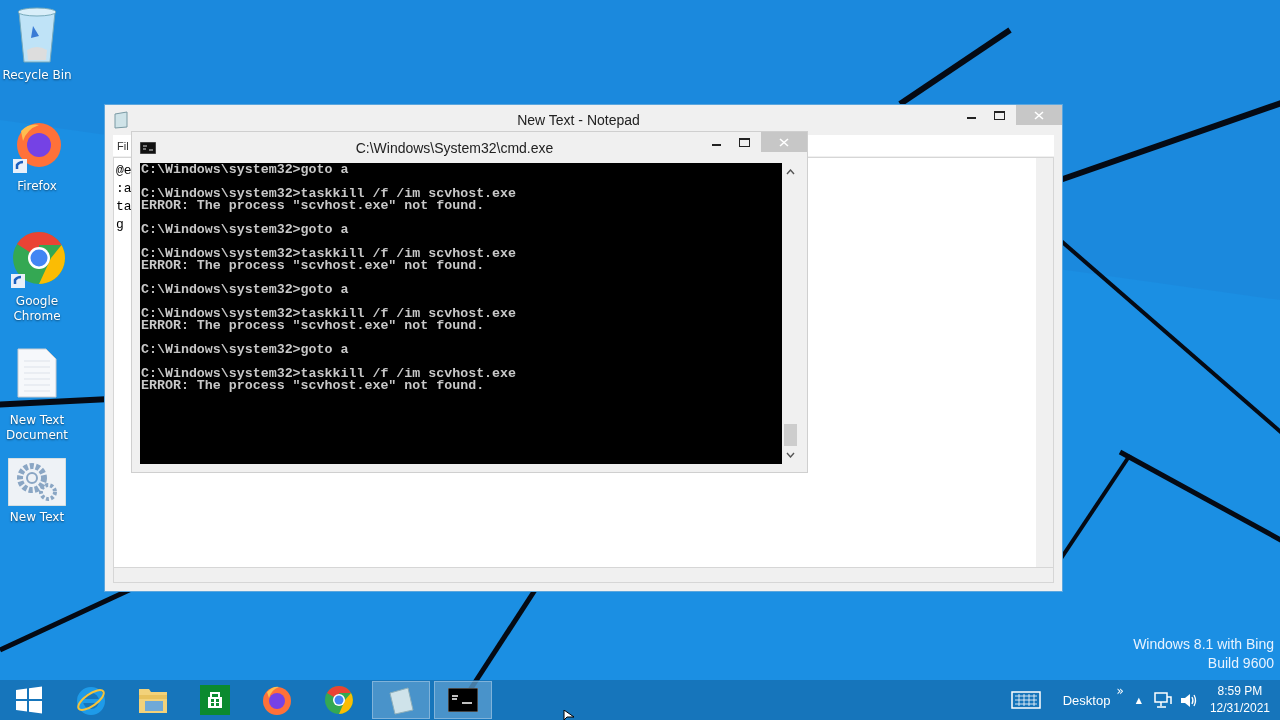  What do you see at coordinates (37, 75) in the screenshot?
I see `desktop-icon-label: Recycle Bin` at bounding box center [37, 75].